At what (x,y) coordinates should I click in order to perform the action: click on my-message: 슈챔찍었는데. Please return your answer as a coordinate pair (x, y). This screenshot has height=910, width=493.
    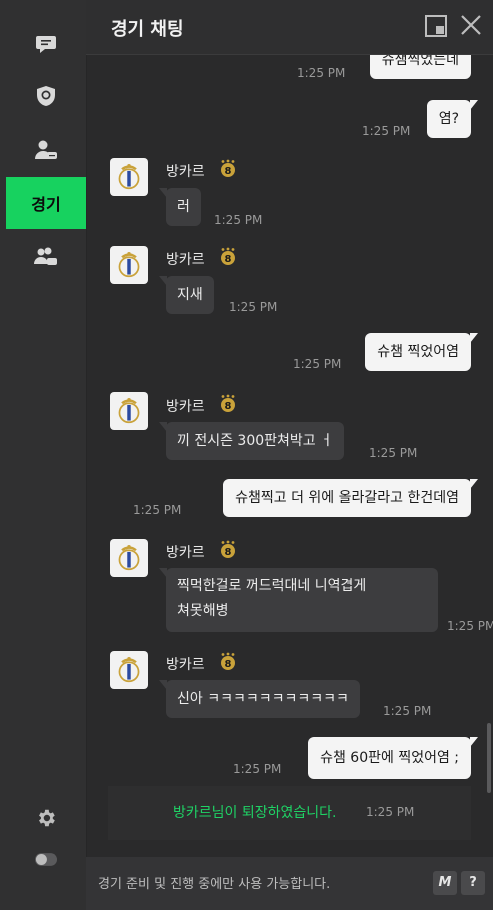
    Looking at the image, I should click on (420, 67).